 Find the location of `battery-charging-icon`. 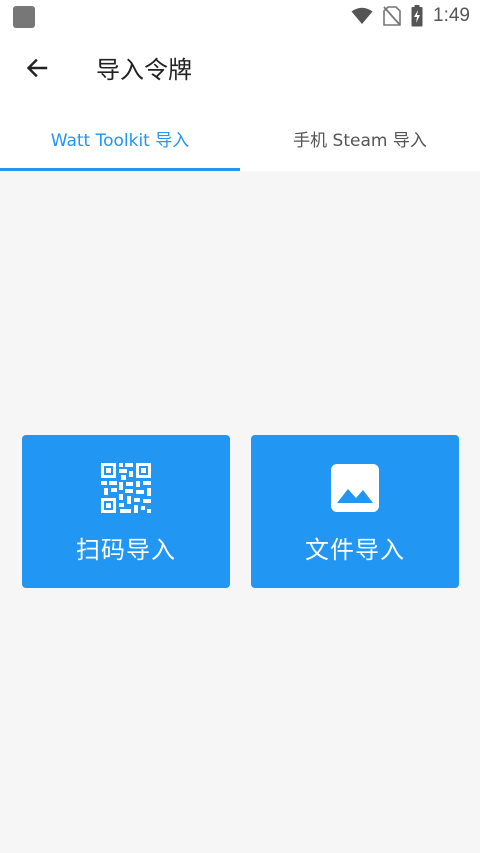

battery-charging-icon is located at coordinates (417, 16).